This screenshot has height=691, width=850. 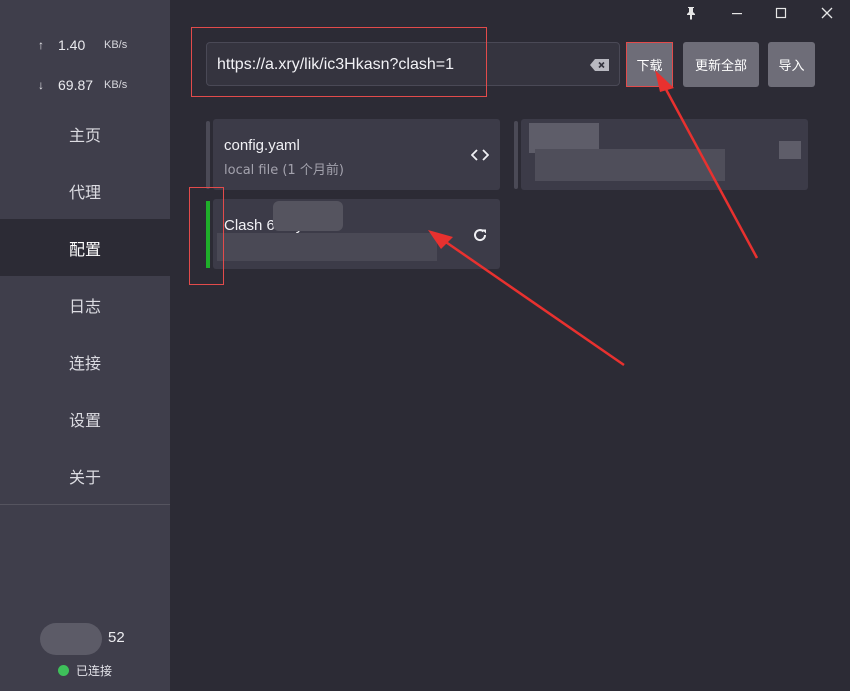 I want to click on download-button: 下载, so click(x=649, y=64).